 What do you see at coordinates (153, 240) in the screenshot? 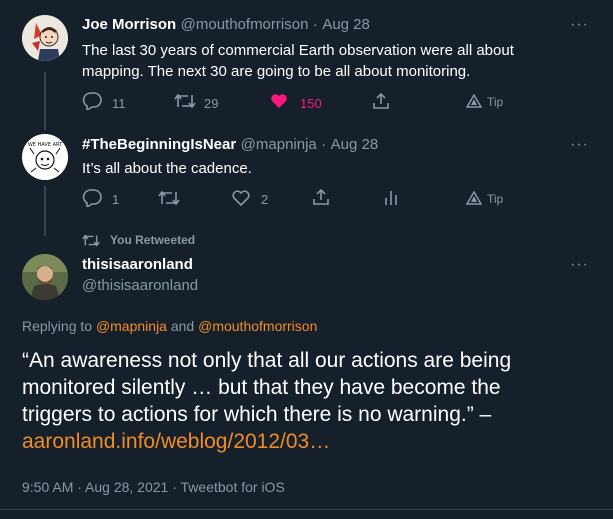
I see `retweet-banner: You Retweeted` at bounding box center [153, 240].